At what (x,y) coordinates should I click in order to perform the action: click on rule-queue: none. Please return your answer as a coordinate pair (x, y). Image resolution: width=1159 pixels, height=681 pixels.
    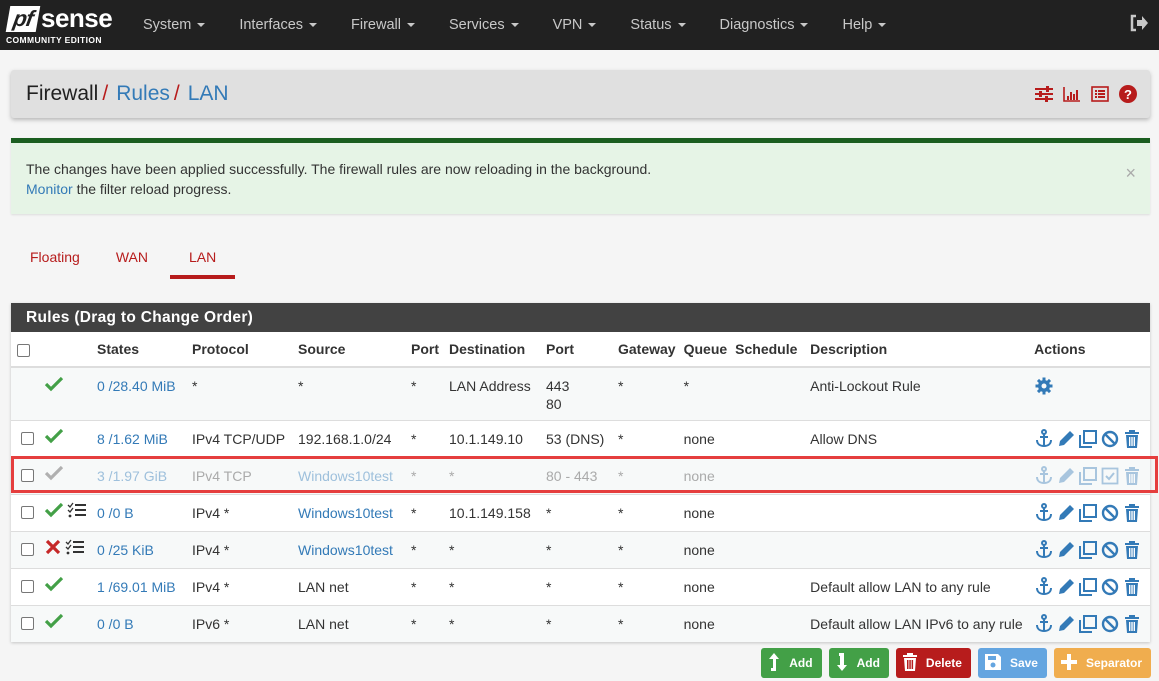
    Looking at the image, I should click on (699, 475).